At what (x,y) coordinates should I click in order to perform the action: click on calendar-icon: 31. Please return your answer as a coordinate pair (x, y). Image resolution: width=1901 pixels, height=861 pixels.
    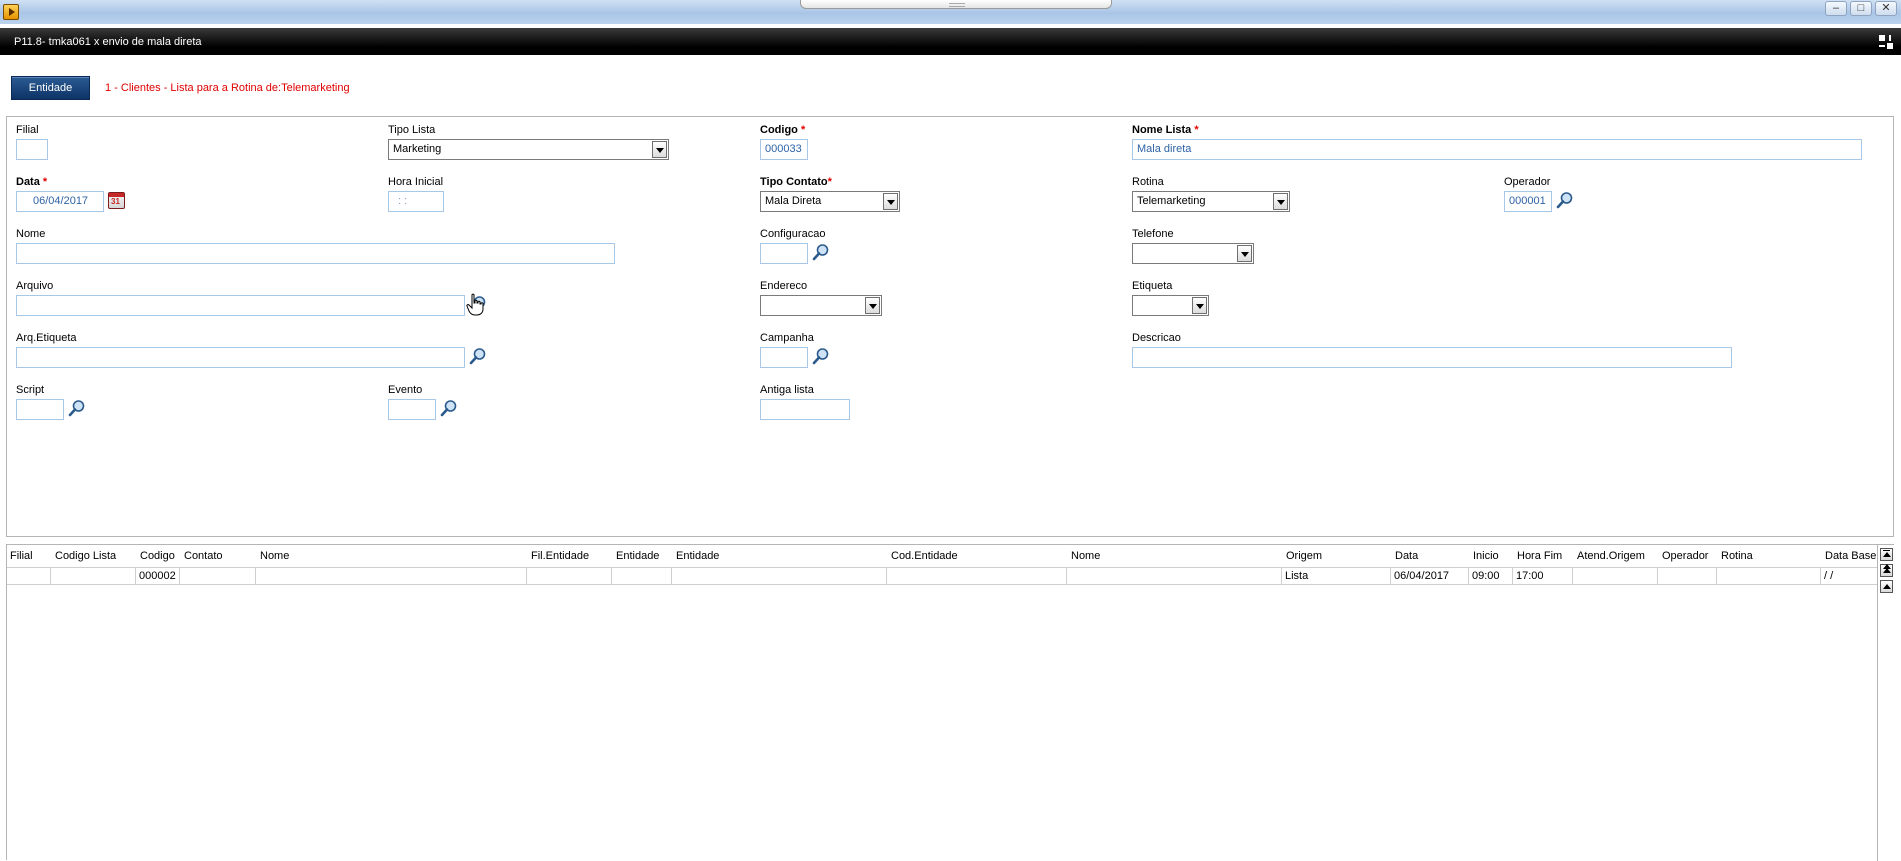
    Looking at the image, I should click on (116, 200).